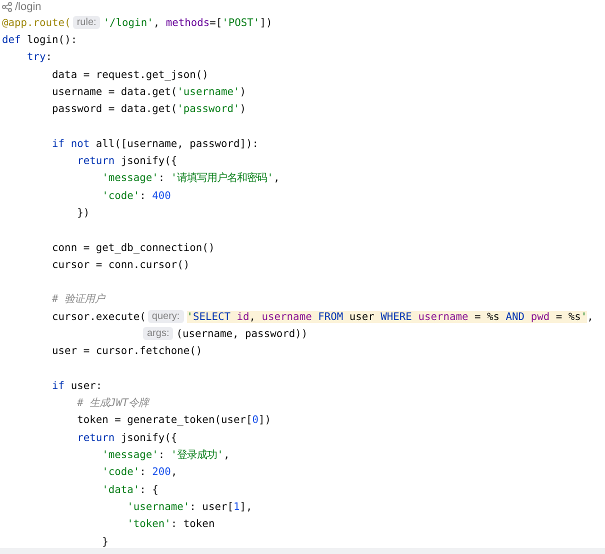 The width and height of the screenshot is (605, 554). I want to click on code-text: password = data.get('password'), so click(148, 109).